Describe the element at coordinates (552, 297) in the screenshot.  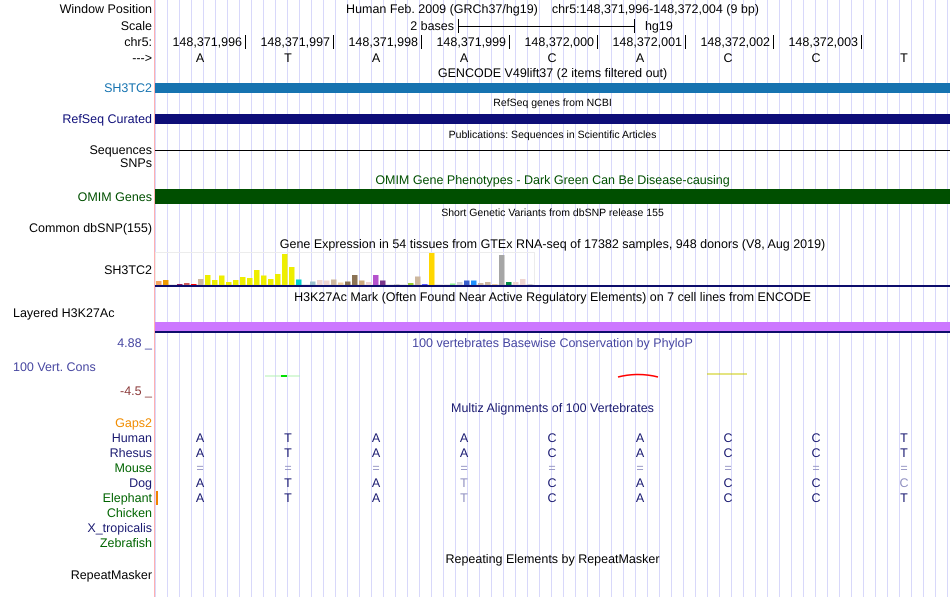
I see `track-title: H3K27Ac Mark (Often Found Near Active Regulatory Elements) on 7 cell lines from ENCODE` at that location.